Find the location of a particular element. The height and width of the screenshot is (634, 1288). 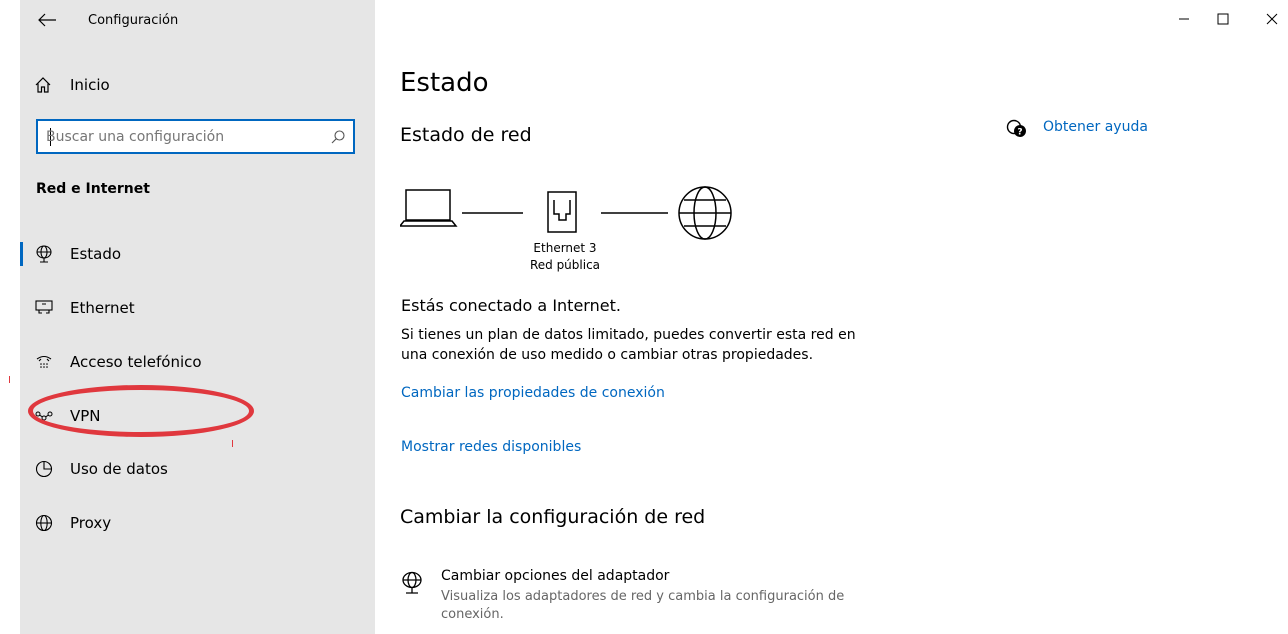

connection-label: Ethernet 3 Red pública is located at coordinates (565, 257).